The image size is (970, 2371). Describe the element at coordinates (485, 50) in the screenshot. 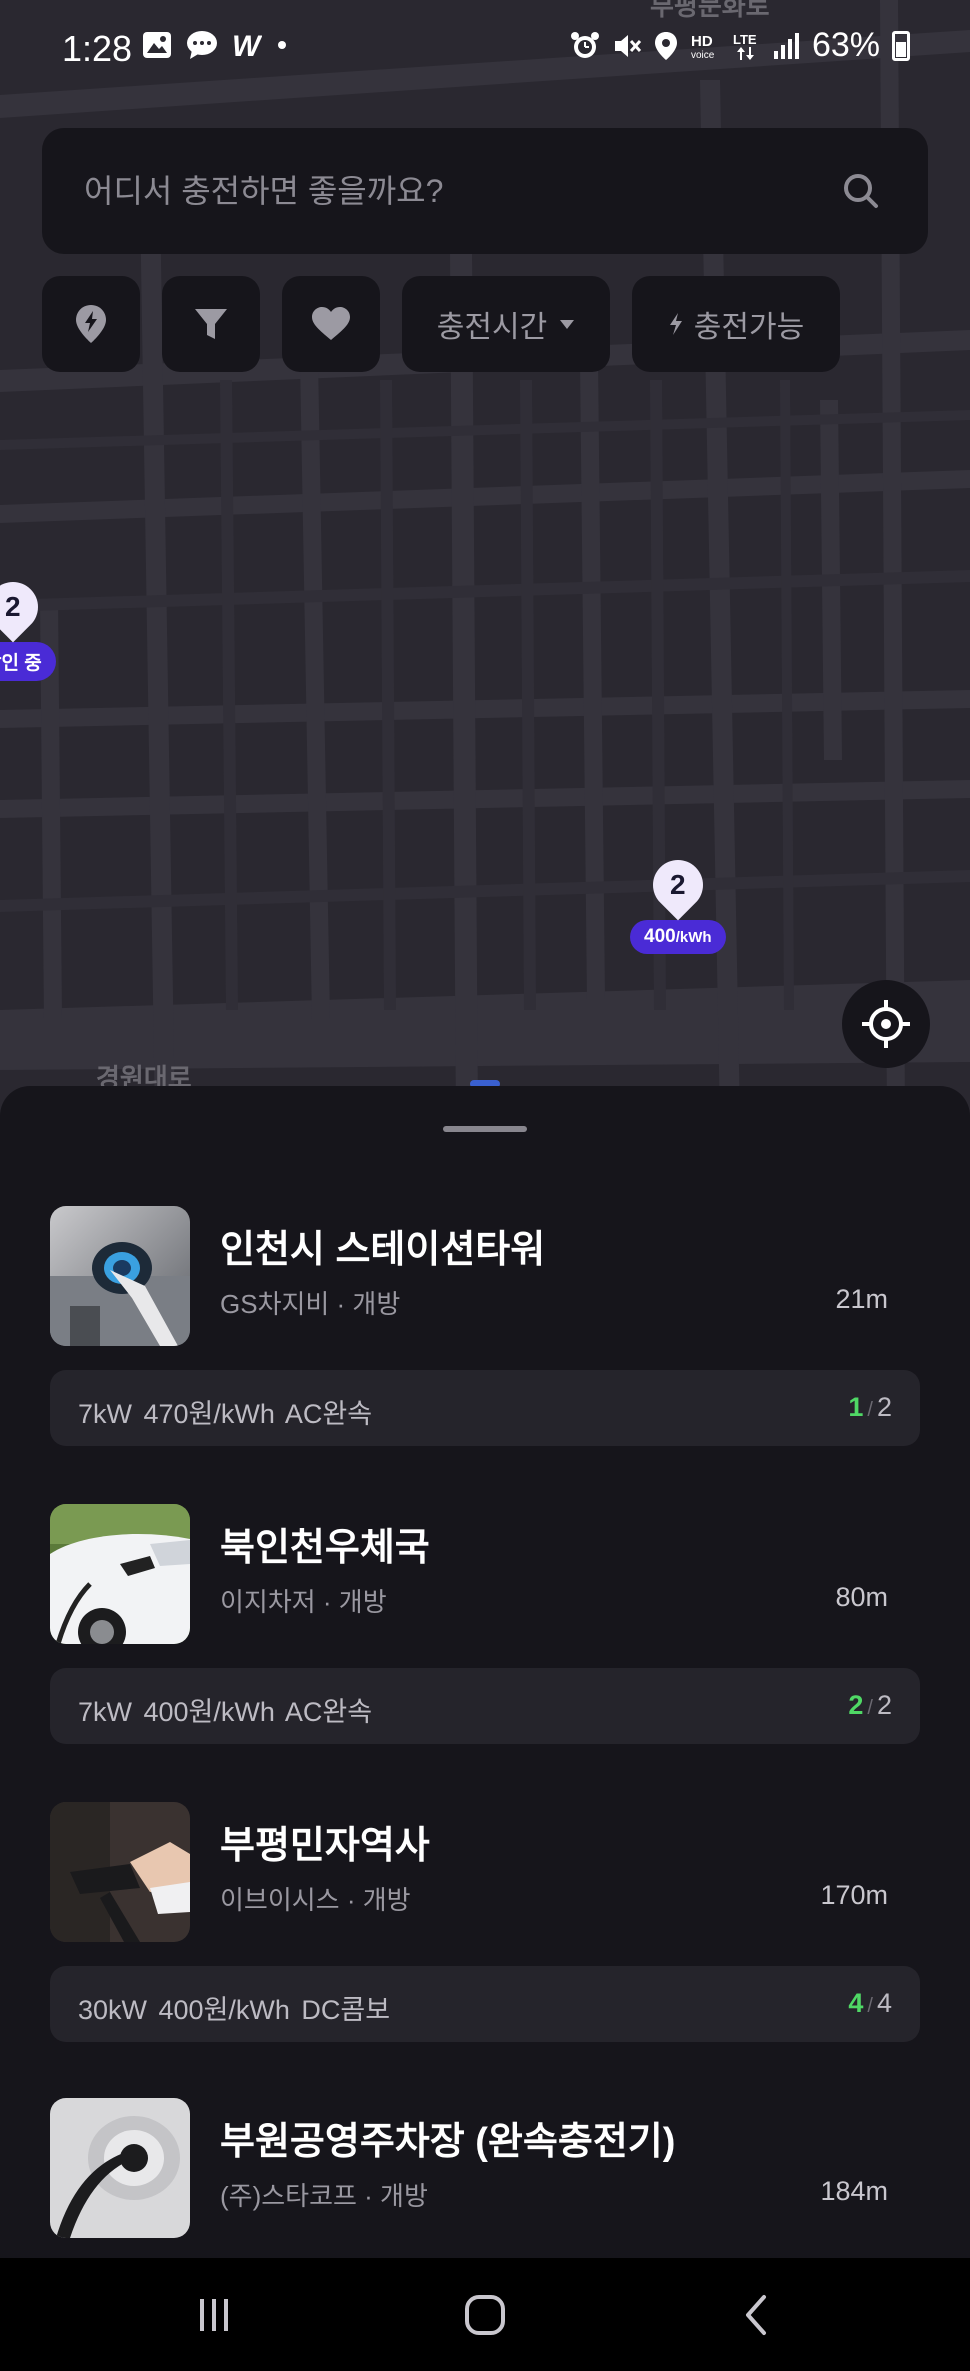

I see `status-bar: 1:28 W HD voice LTE 63%` at that location.